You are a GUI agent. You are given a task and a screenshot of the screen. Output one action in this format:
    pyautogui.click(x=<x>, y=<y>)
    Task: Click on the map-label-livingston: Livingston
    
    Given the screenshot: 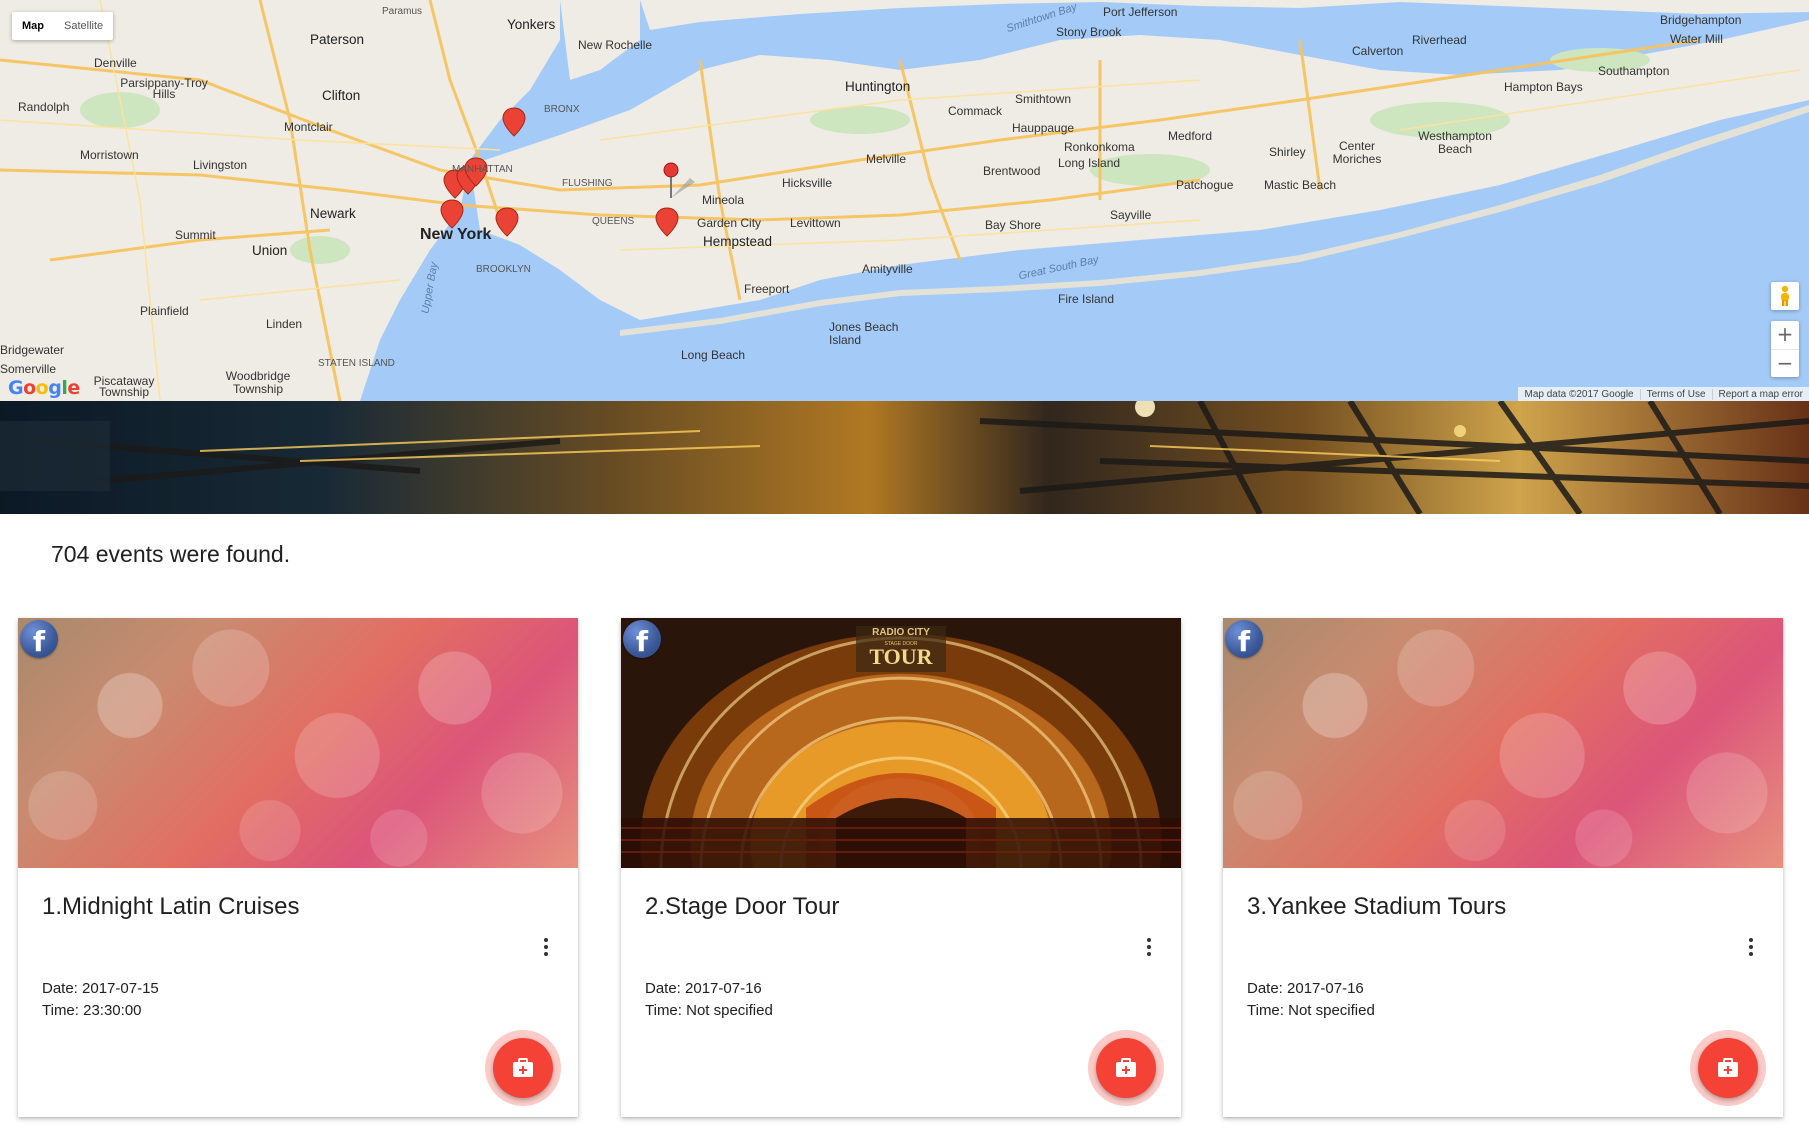 What is the action you would take?
    pyautogui.click(x=220, y=165)
    